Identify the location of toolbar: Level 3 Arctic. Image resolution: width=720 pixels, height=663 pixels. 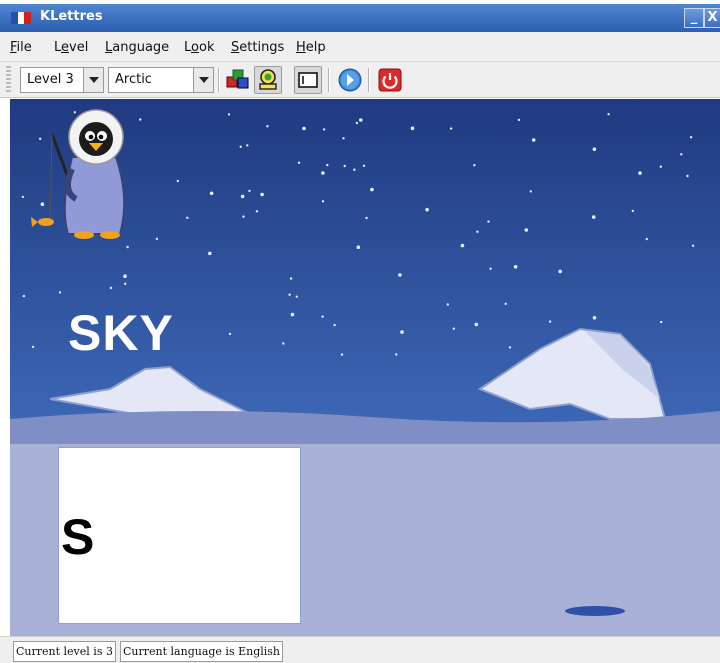
(360, 80).